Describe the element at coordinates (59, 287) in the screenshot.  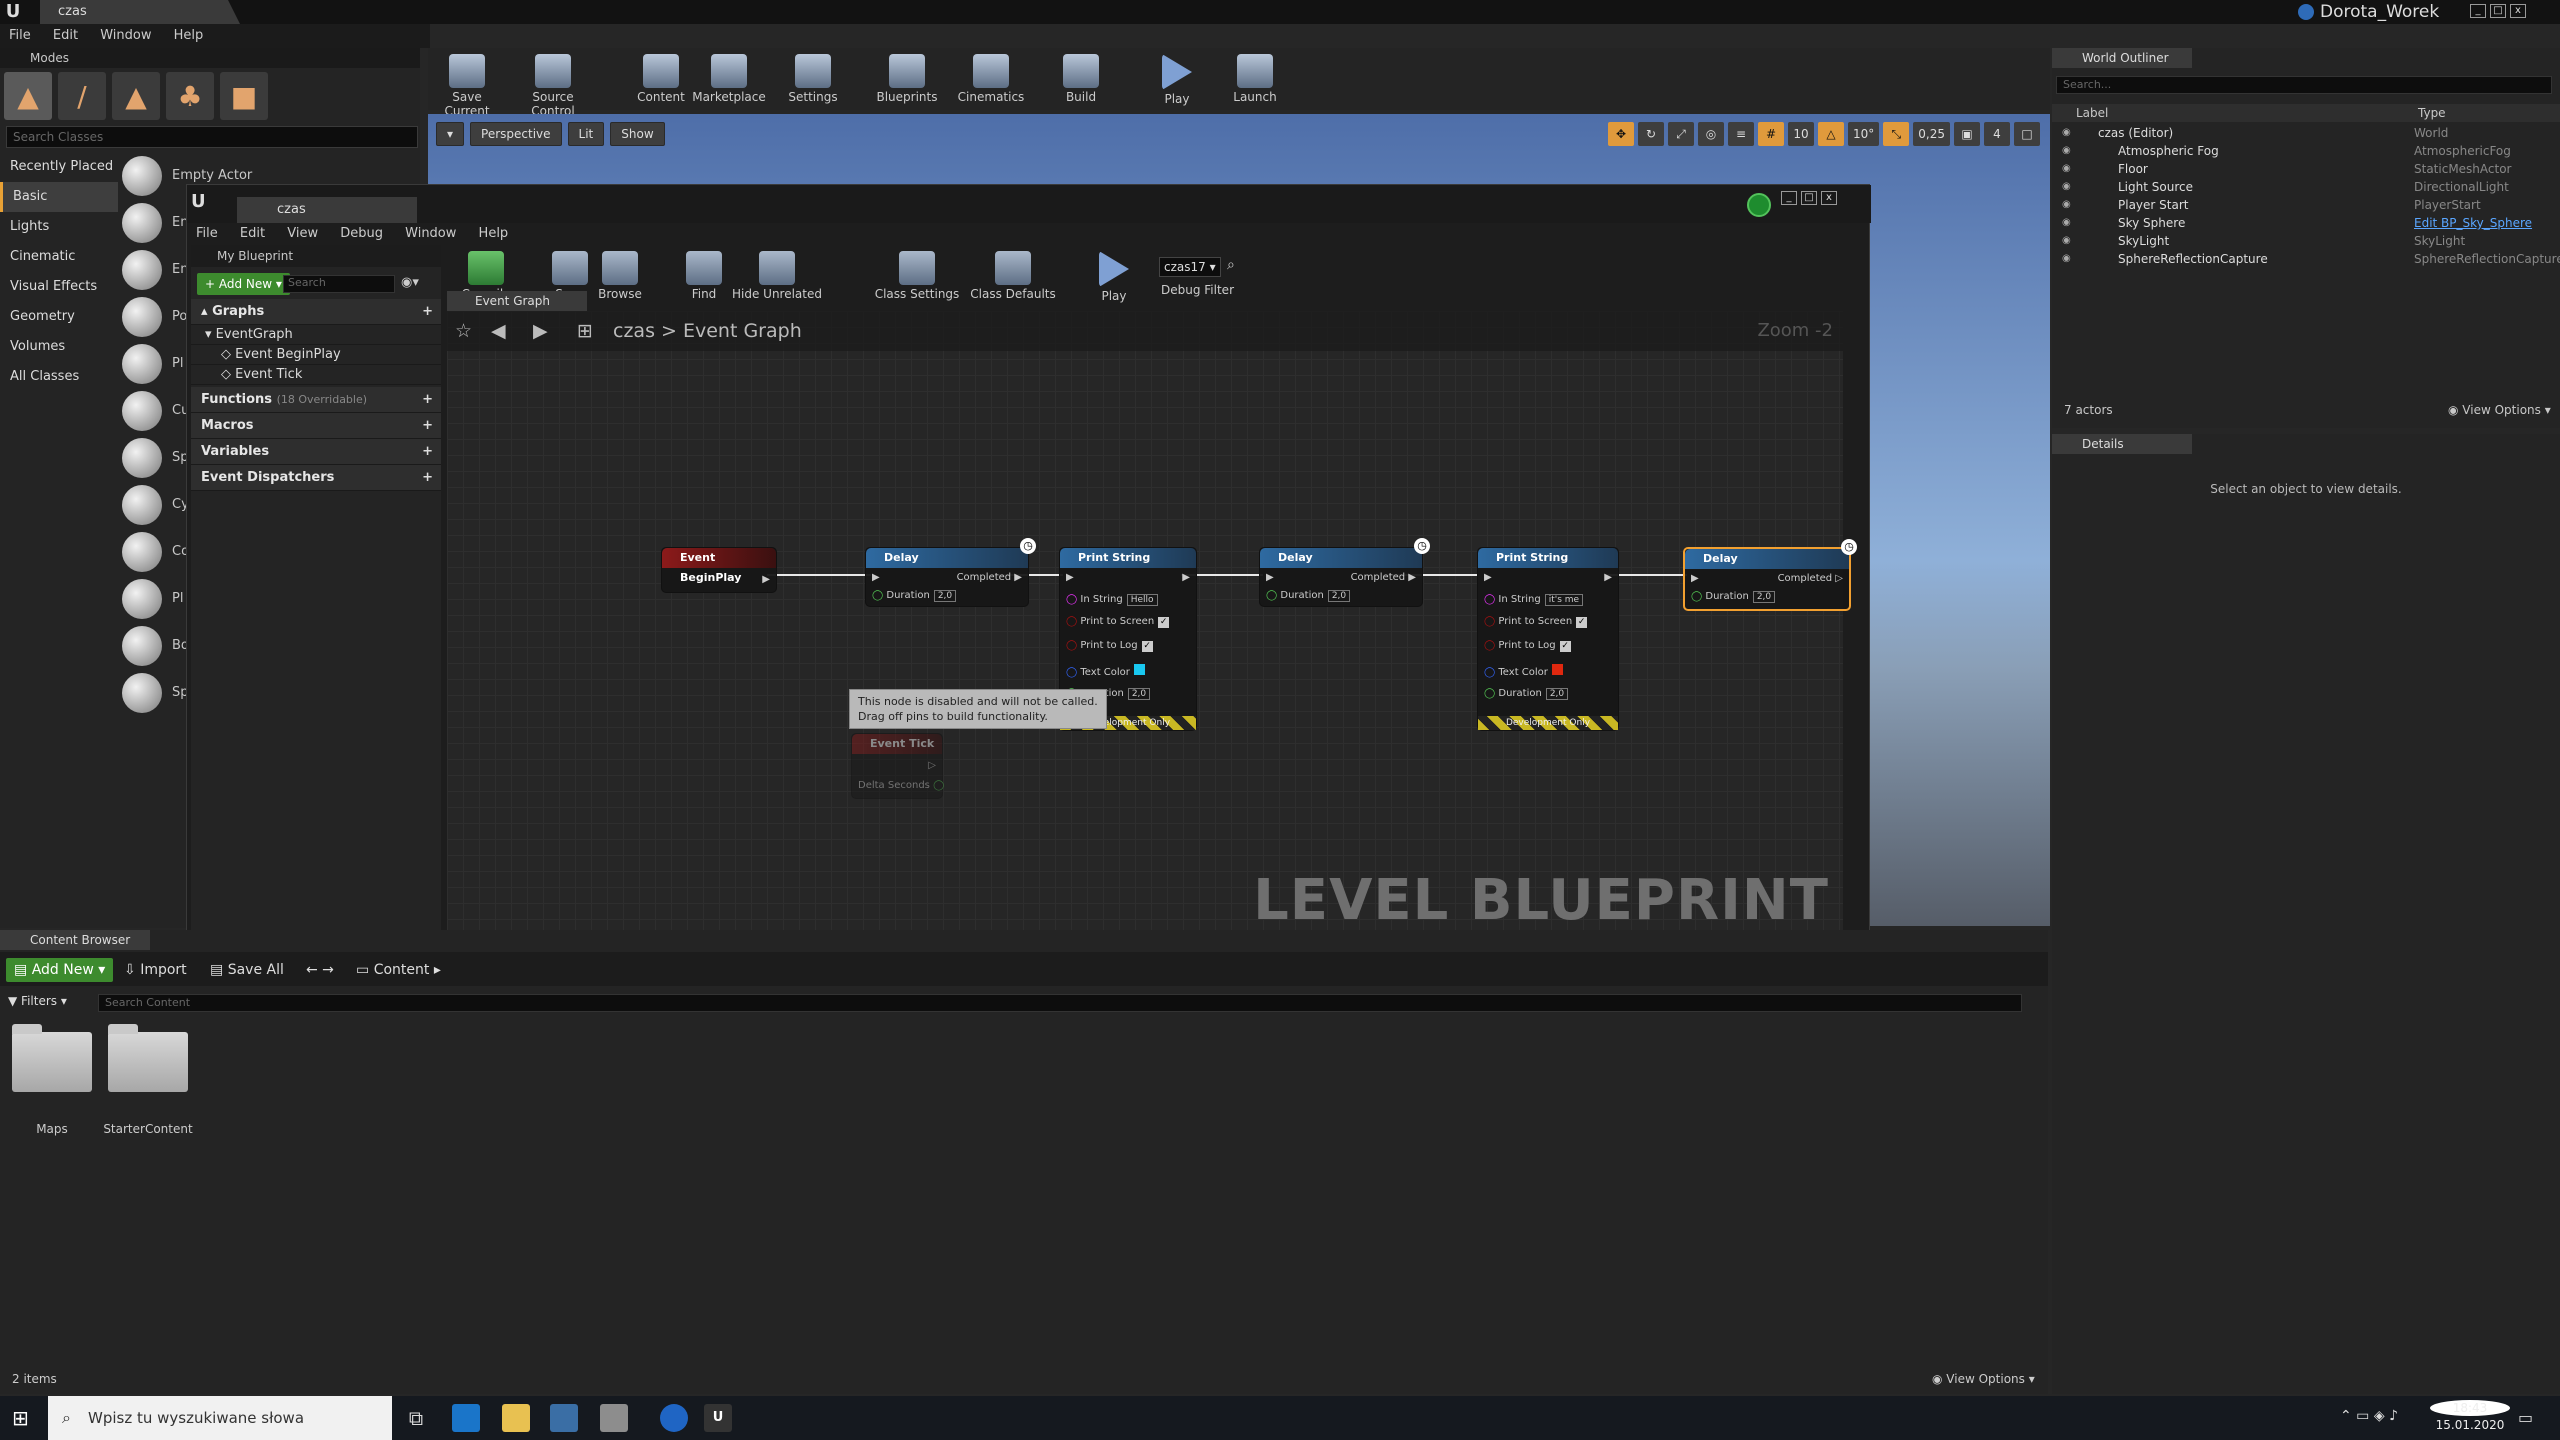
I see `category-visual-effects: Visual Effects` at that location.